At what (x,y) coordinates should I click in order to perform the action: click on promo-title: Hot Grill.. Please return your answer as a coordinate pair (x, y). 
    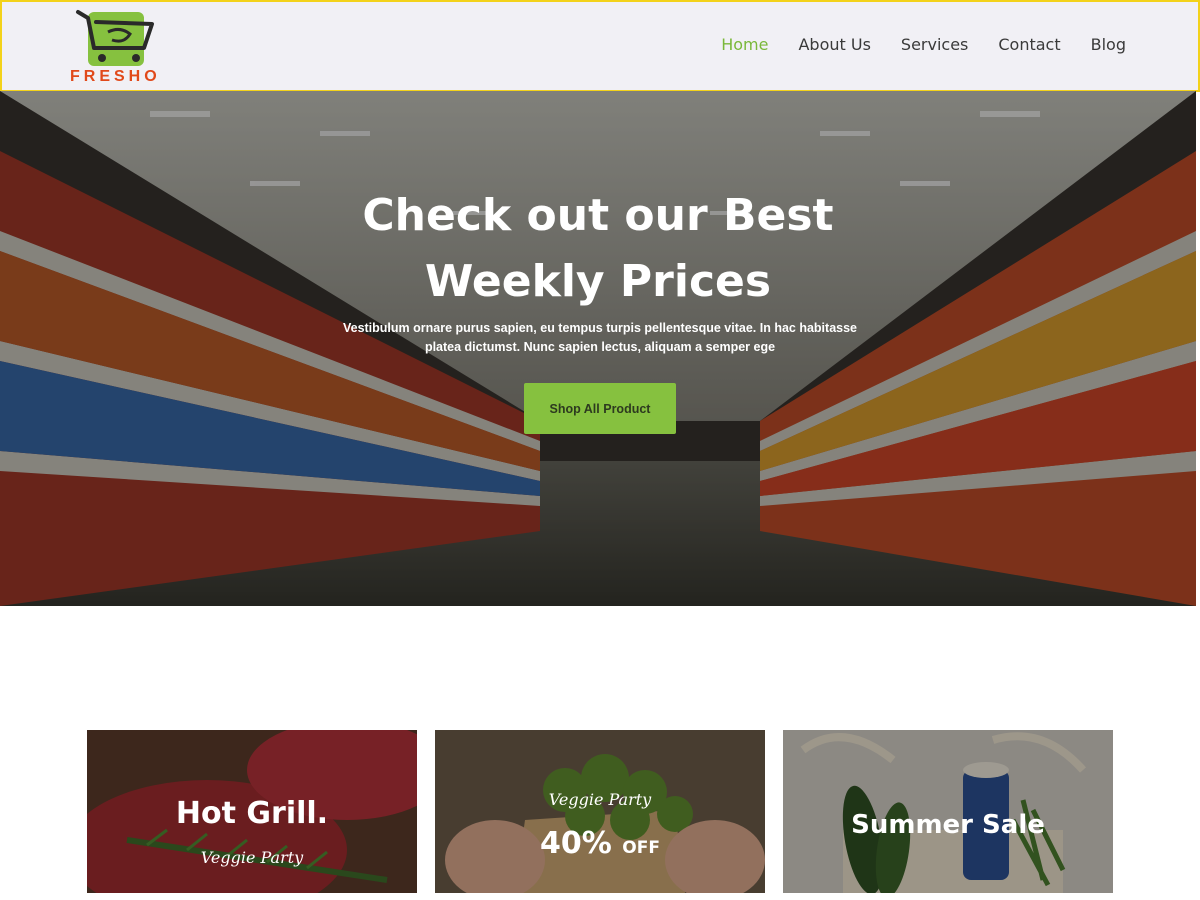
    Looking at the image, I should click on (252, 813).